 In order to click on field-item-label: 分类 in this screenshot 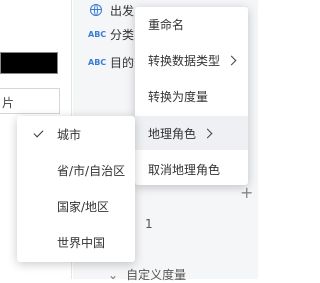, I will do `click(122, 34)`.